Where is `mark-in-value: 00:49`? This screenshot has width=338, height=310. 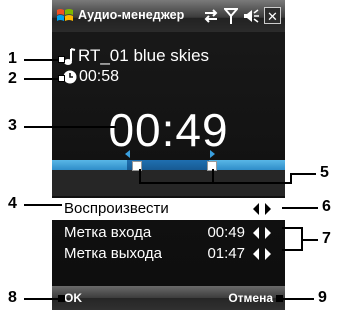
mark-in-value: 00:49 is located at coordinates (226, 232).